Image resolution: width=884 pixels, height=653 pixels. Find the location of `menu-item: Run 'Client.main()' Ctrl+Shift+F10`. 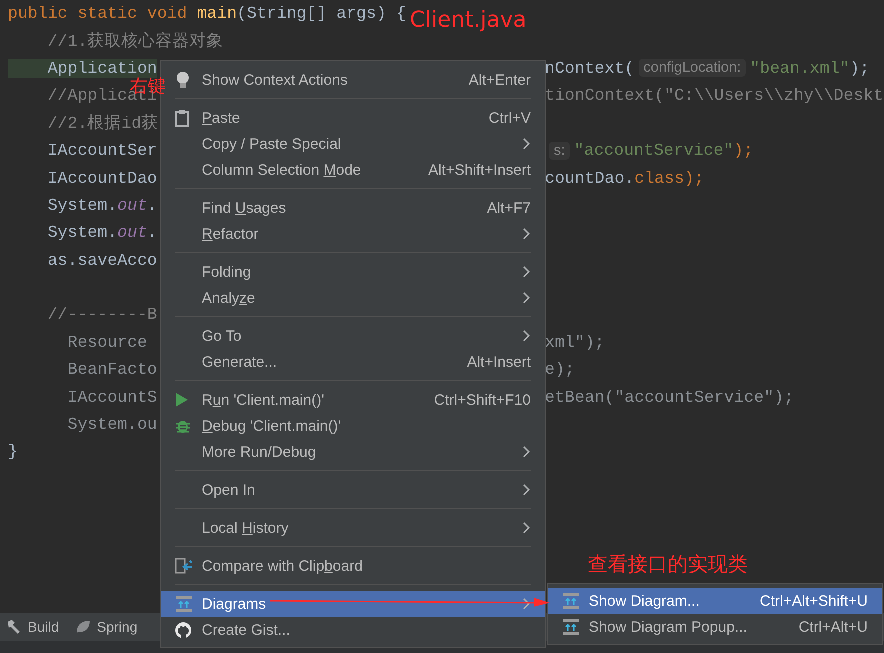

menu-item: Run 'Client.main()' Ctrl+Shift+F10 is located at coordinates (353, 400).